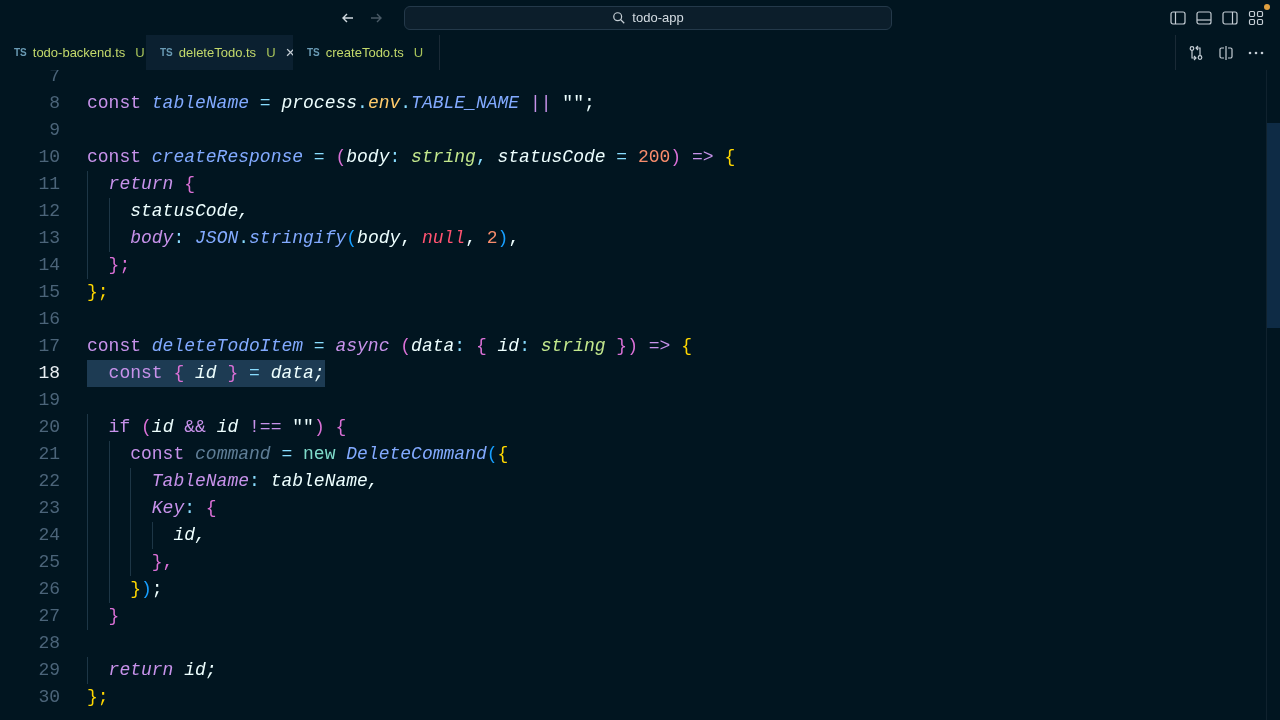  What do you see at coordinates (54, 103) in the screenshot?
I see `line-number: 8` at bounding box center [54, 103].